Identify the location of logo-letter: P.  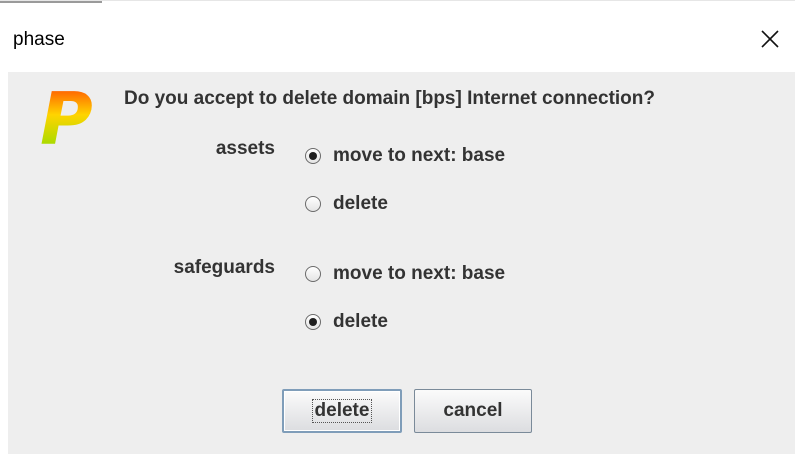
(66, 117).